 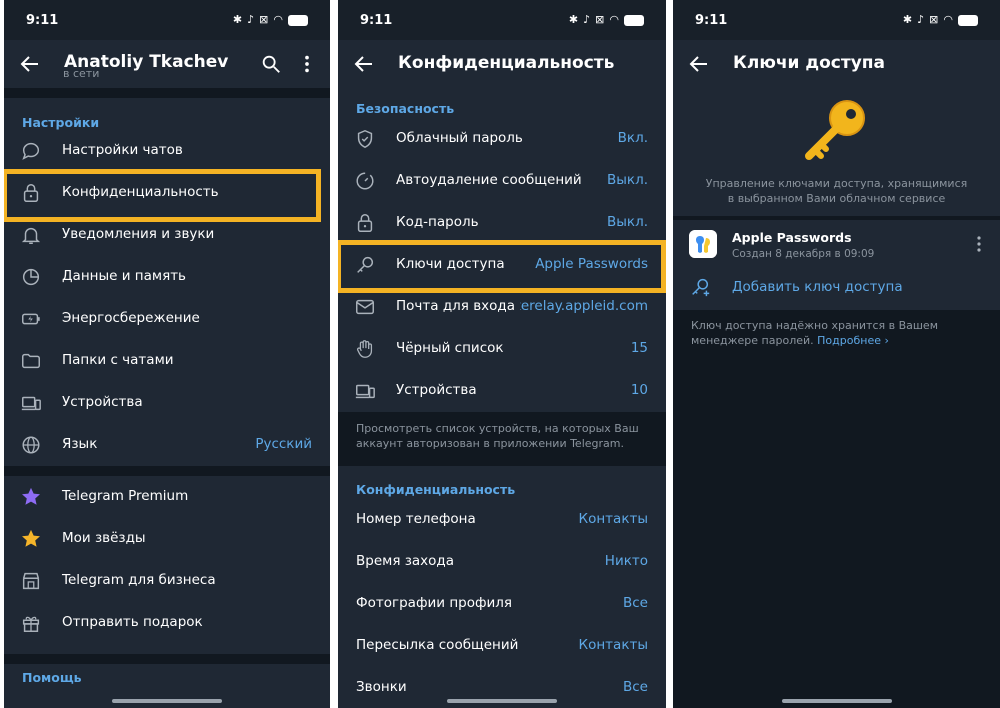 What do you see at coordinates (31, 151) in the screenshot?
I see `chat-bubble-icon` at bounding box center [31, 151].